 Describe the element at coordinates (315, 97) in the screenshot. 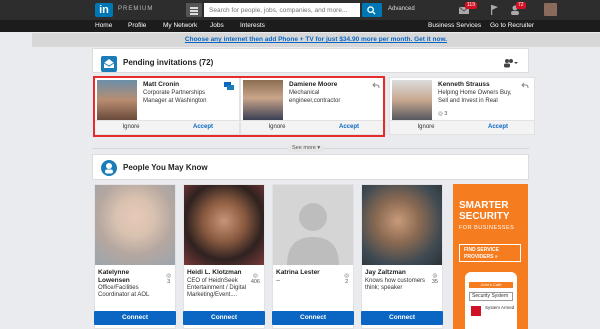

I see `invitation-title: Mechanical engineer,contractor` at that location.